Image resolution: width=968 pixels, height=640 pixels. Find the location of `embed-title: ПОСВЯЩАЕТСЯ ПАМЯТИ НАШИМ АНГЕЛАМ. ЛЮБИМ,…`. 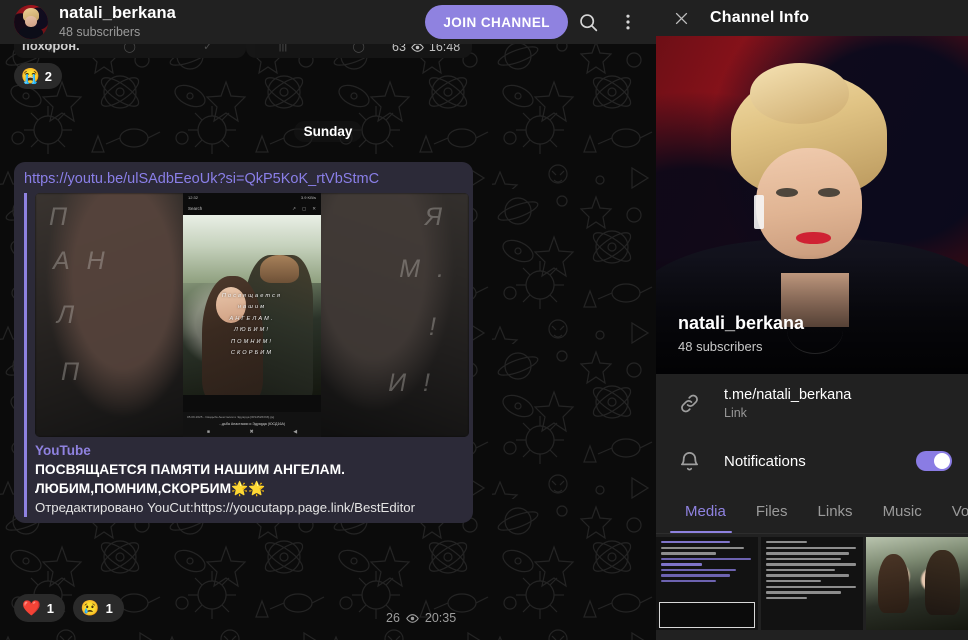

embed-title: ПОСВЯЩАЕТСЯ ПАМЯТИ НАШИМ АНГЕЛАМ. ЛЮБИМ,… is located at coordinates (249, 479).